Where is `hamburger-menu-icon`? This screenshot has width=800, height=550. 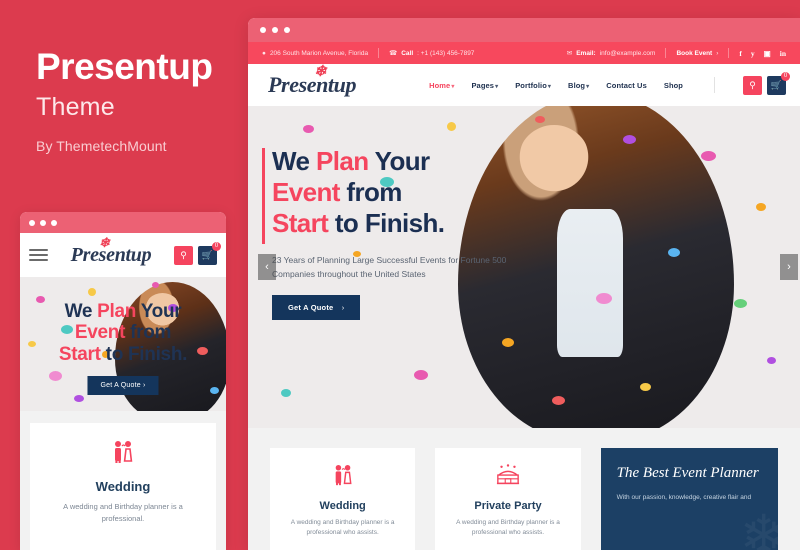
hamburger-menu-icon is located at coordinates (38, 255).